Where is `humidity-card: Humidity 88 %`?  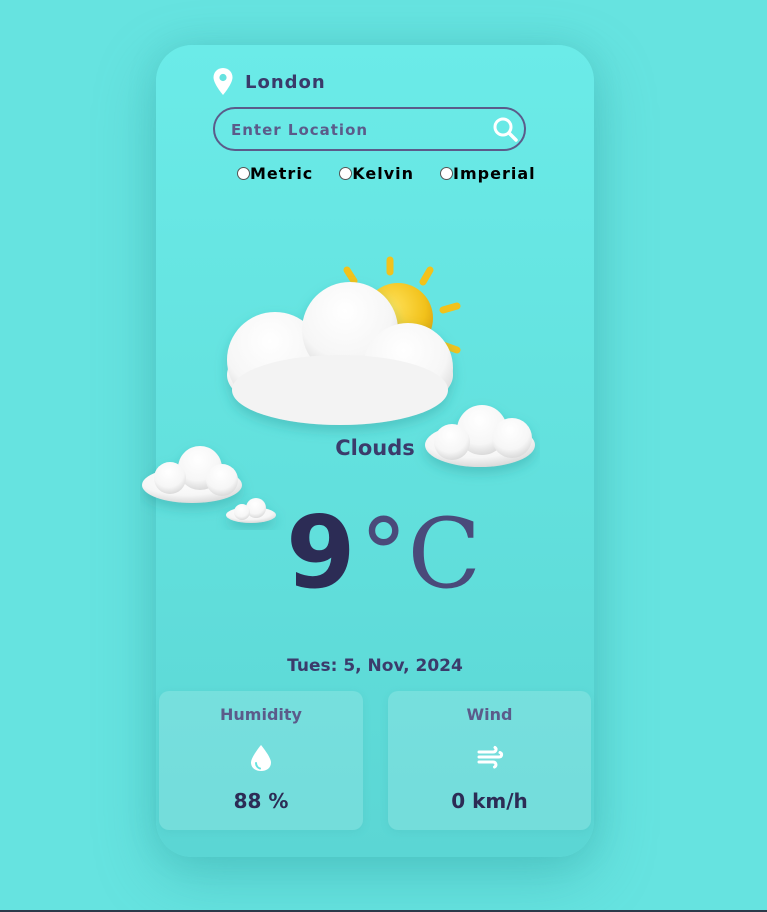
humidity-card: Humidity 88 % is located at coordinates (261, 760).